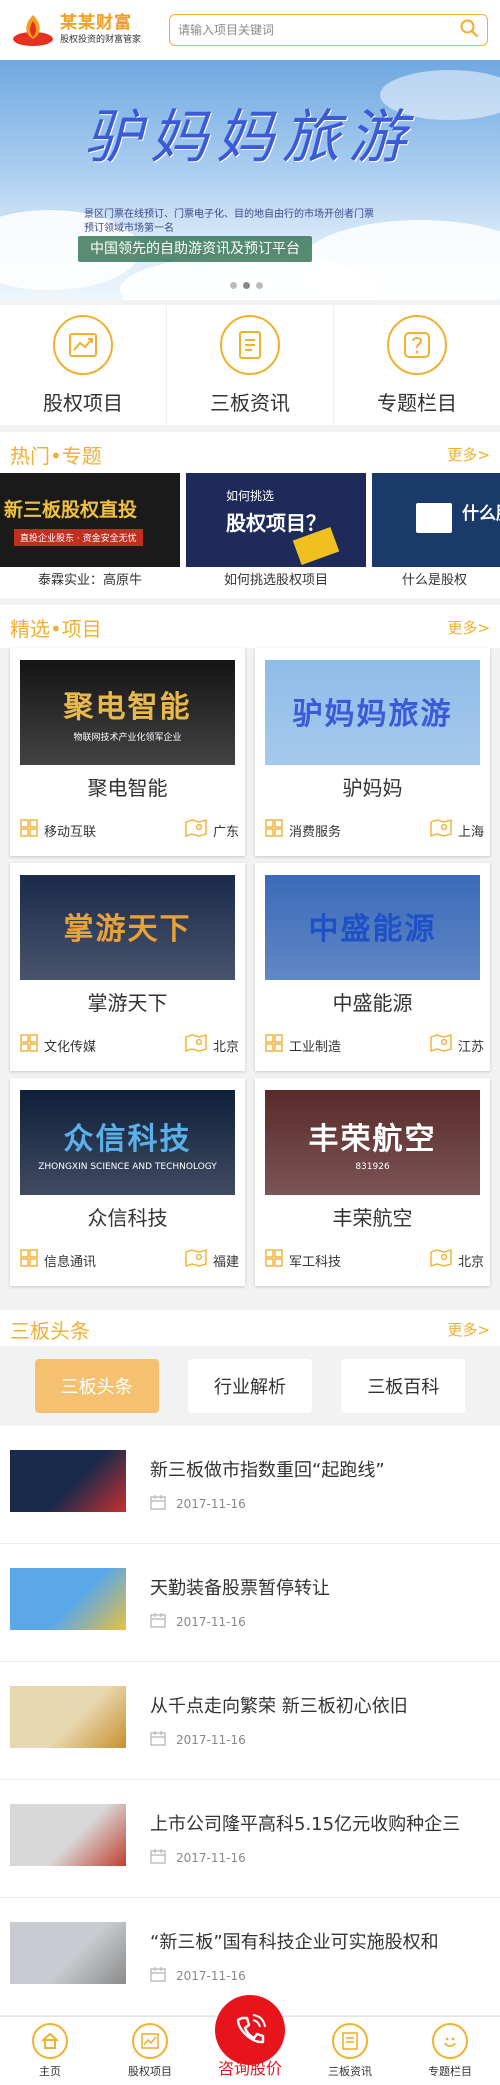  Describe the element at coordinates (372, 788) in the screenshot. I see `project-name: 驴妈妈` at that location.